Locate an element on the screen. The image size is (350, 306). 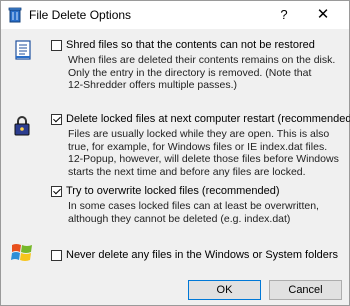
title-bar: File Delete Options ? ✕ is located at coordinates (175, 15).